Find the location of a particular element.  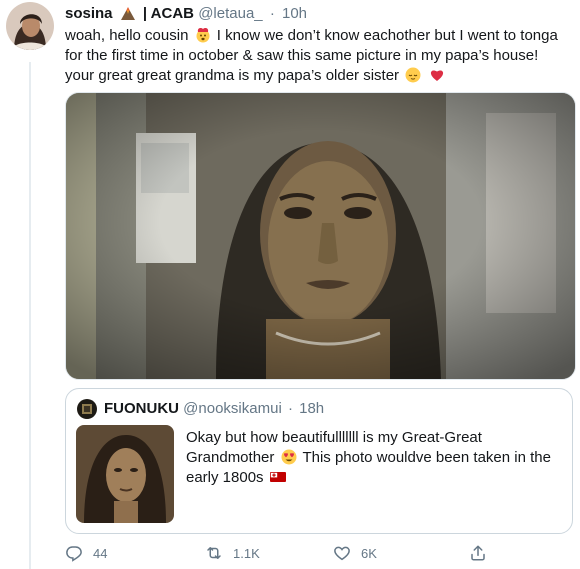

heart-icon is located at coordinates (342, 553).